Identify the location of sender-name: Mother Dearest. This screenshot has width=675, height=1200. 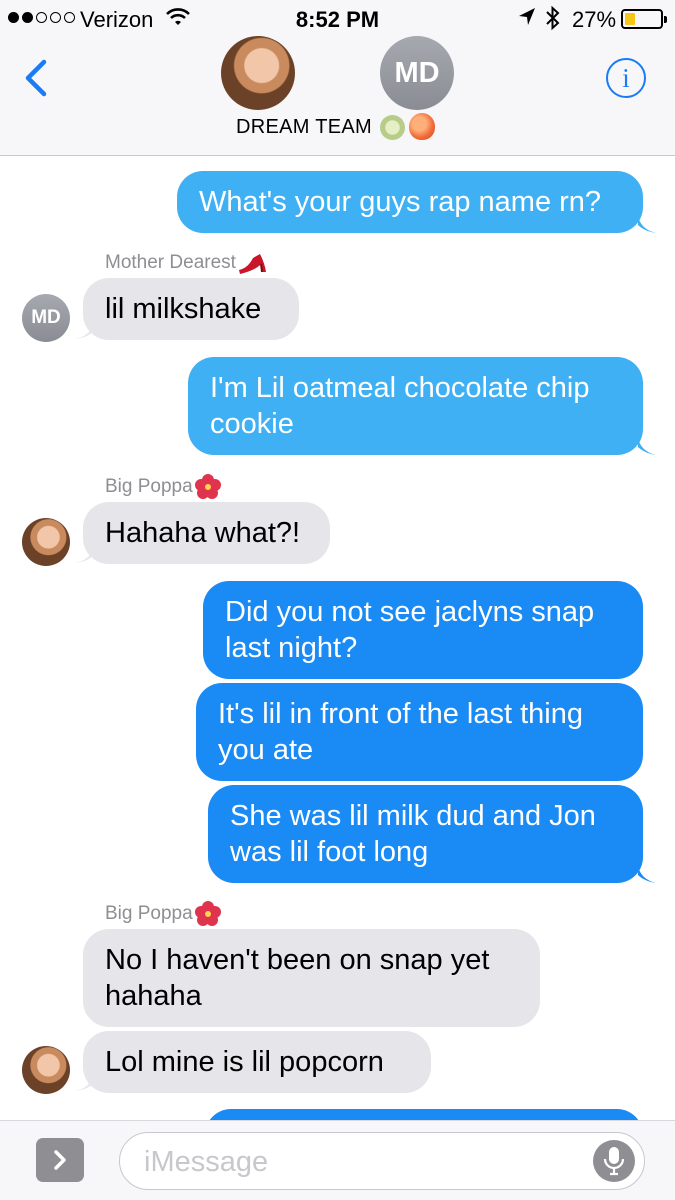
(186, 263).